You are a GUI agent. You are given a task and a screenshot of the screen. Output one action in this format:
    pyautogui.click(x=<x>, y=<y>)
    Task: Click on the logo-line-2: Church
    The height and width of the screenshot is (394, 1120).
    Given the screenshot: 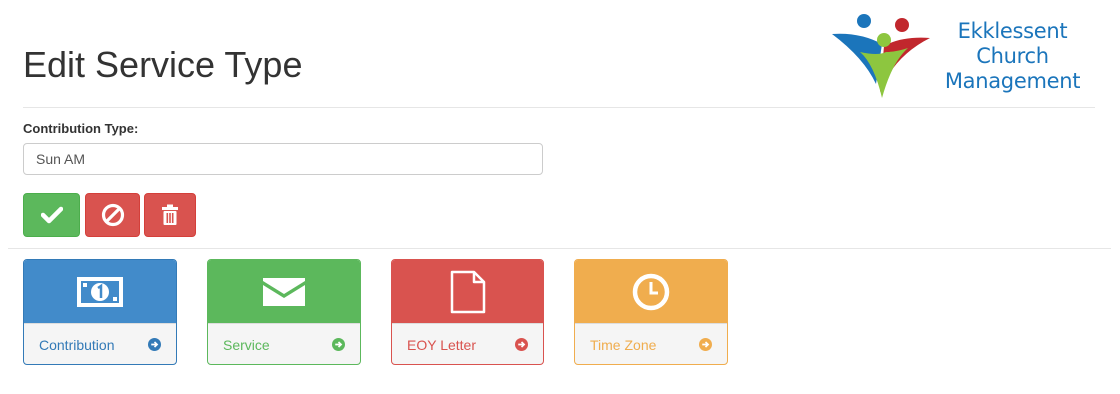 What is the action you would take?
    pyautogui.click(x=1012, y=56)
    